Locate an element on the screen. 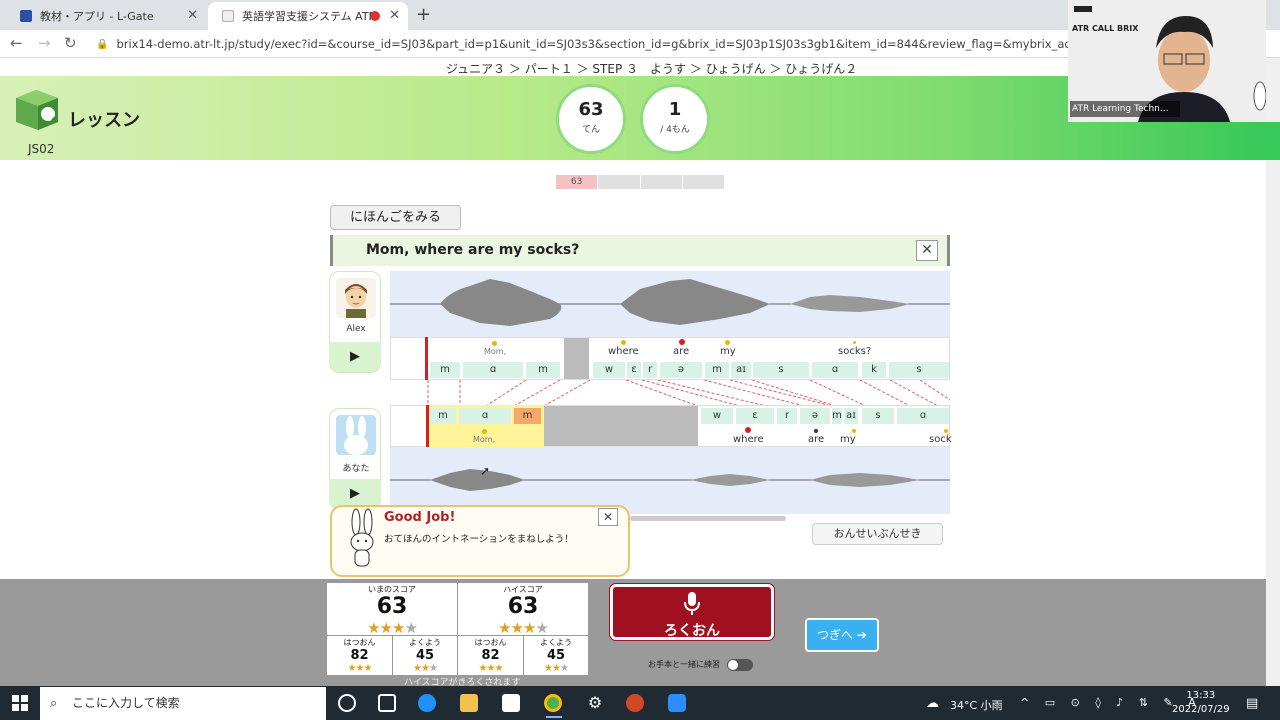 This screenshot has width=1280, height=720. model-phone: k is located at coordinates (874, 370).